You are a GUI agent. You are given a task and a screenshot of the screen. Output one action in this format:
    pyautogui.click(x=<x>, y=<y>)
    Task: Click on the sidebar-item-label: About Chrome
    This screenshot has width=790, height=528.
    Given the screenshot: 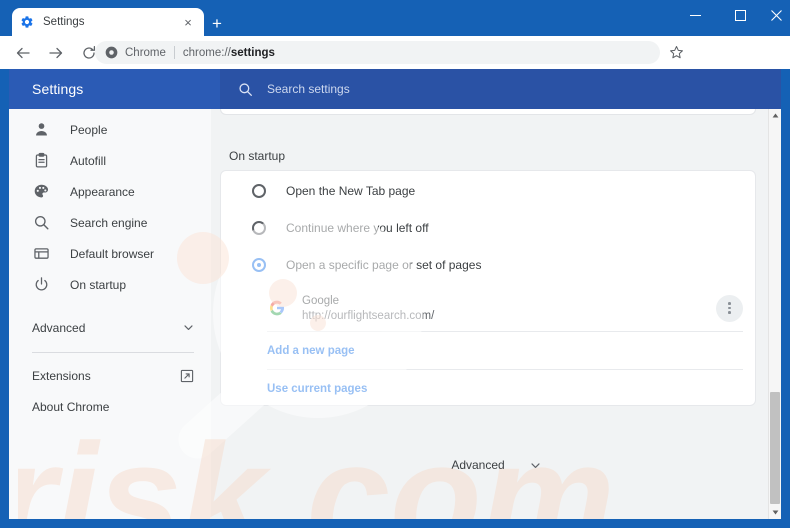 What is the action you would take?
    pyautogui.click(x=71, y=406)
    